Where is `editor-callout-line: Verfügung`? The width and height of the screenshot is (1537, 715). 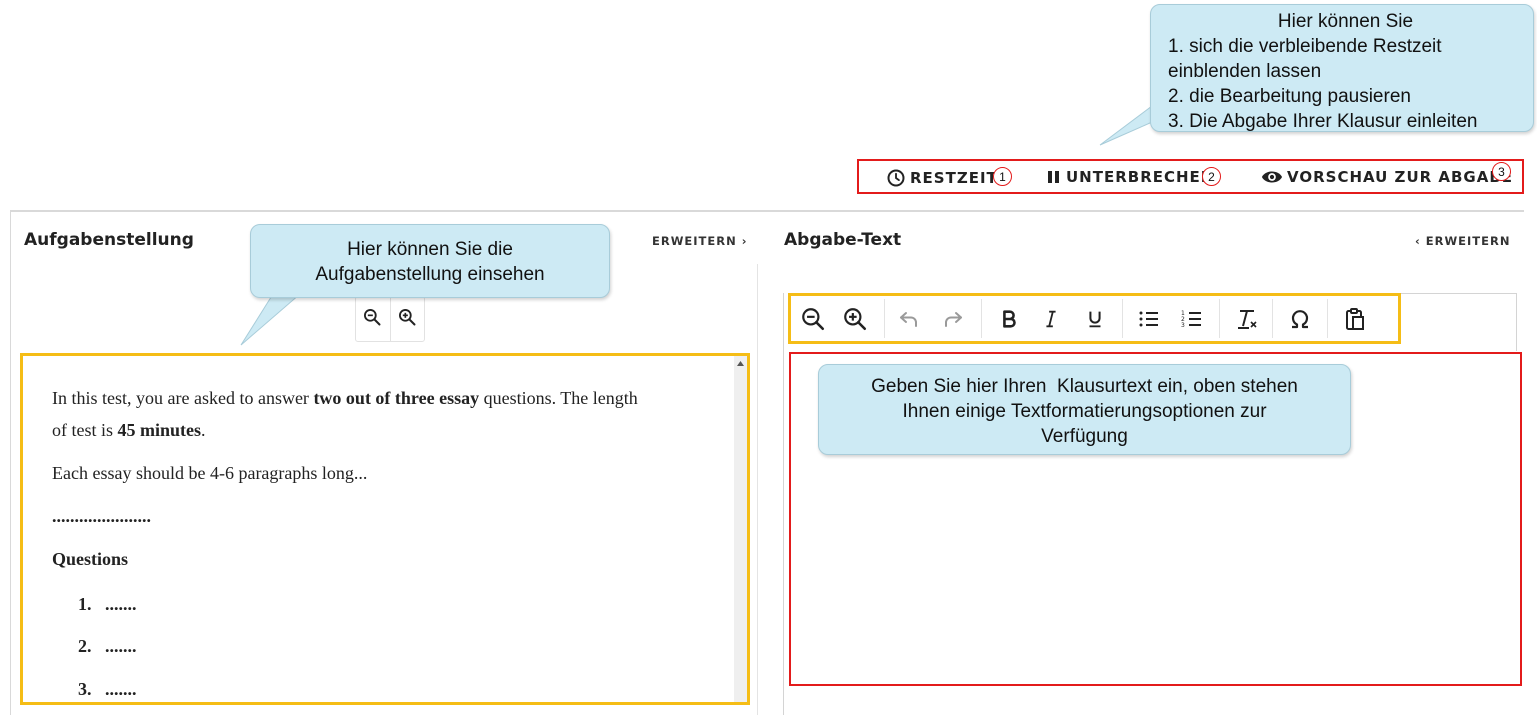 editor-callout-line: Verfügung is located at coordinates (1084, 436).